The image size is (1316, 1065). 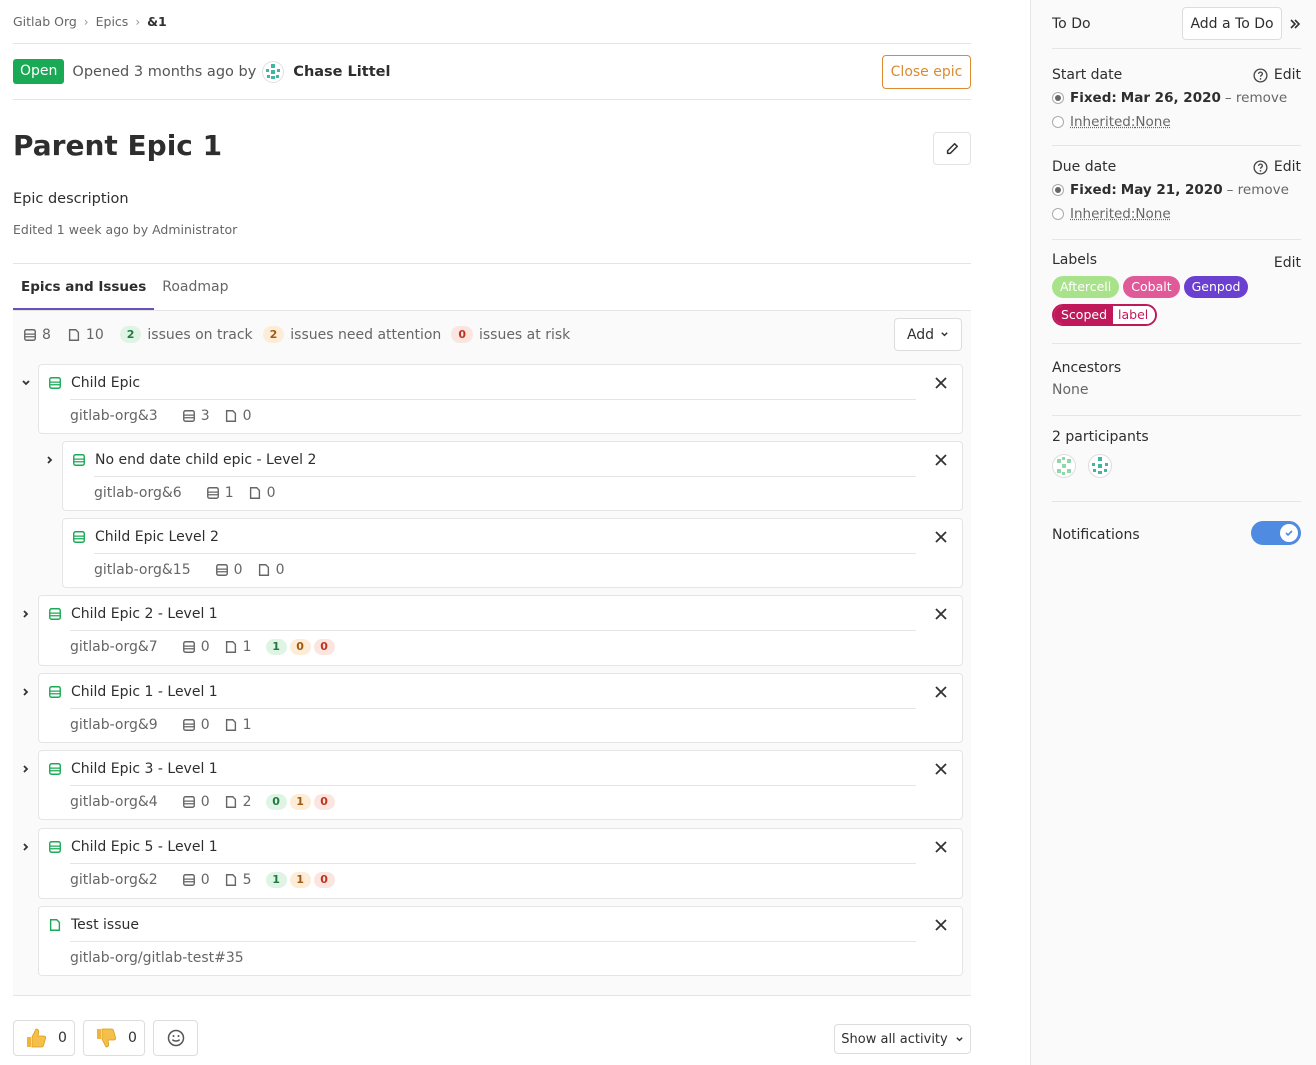 I want to click on due-inherited-option: Inherited: None, so click(x=1170, y=214).